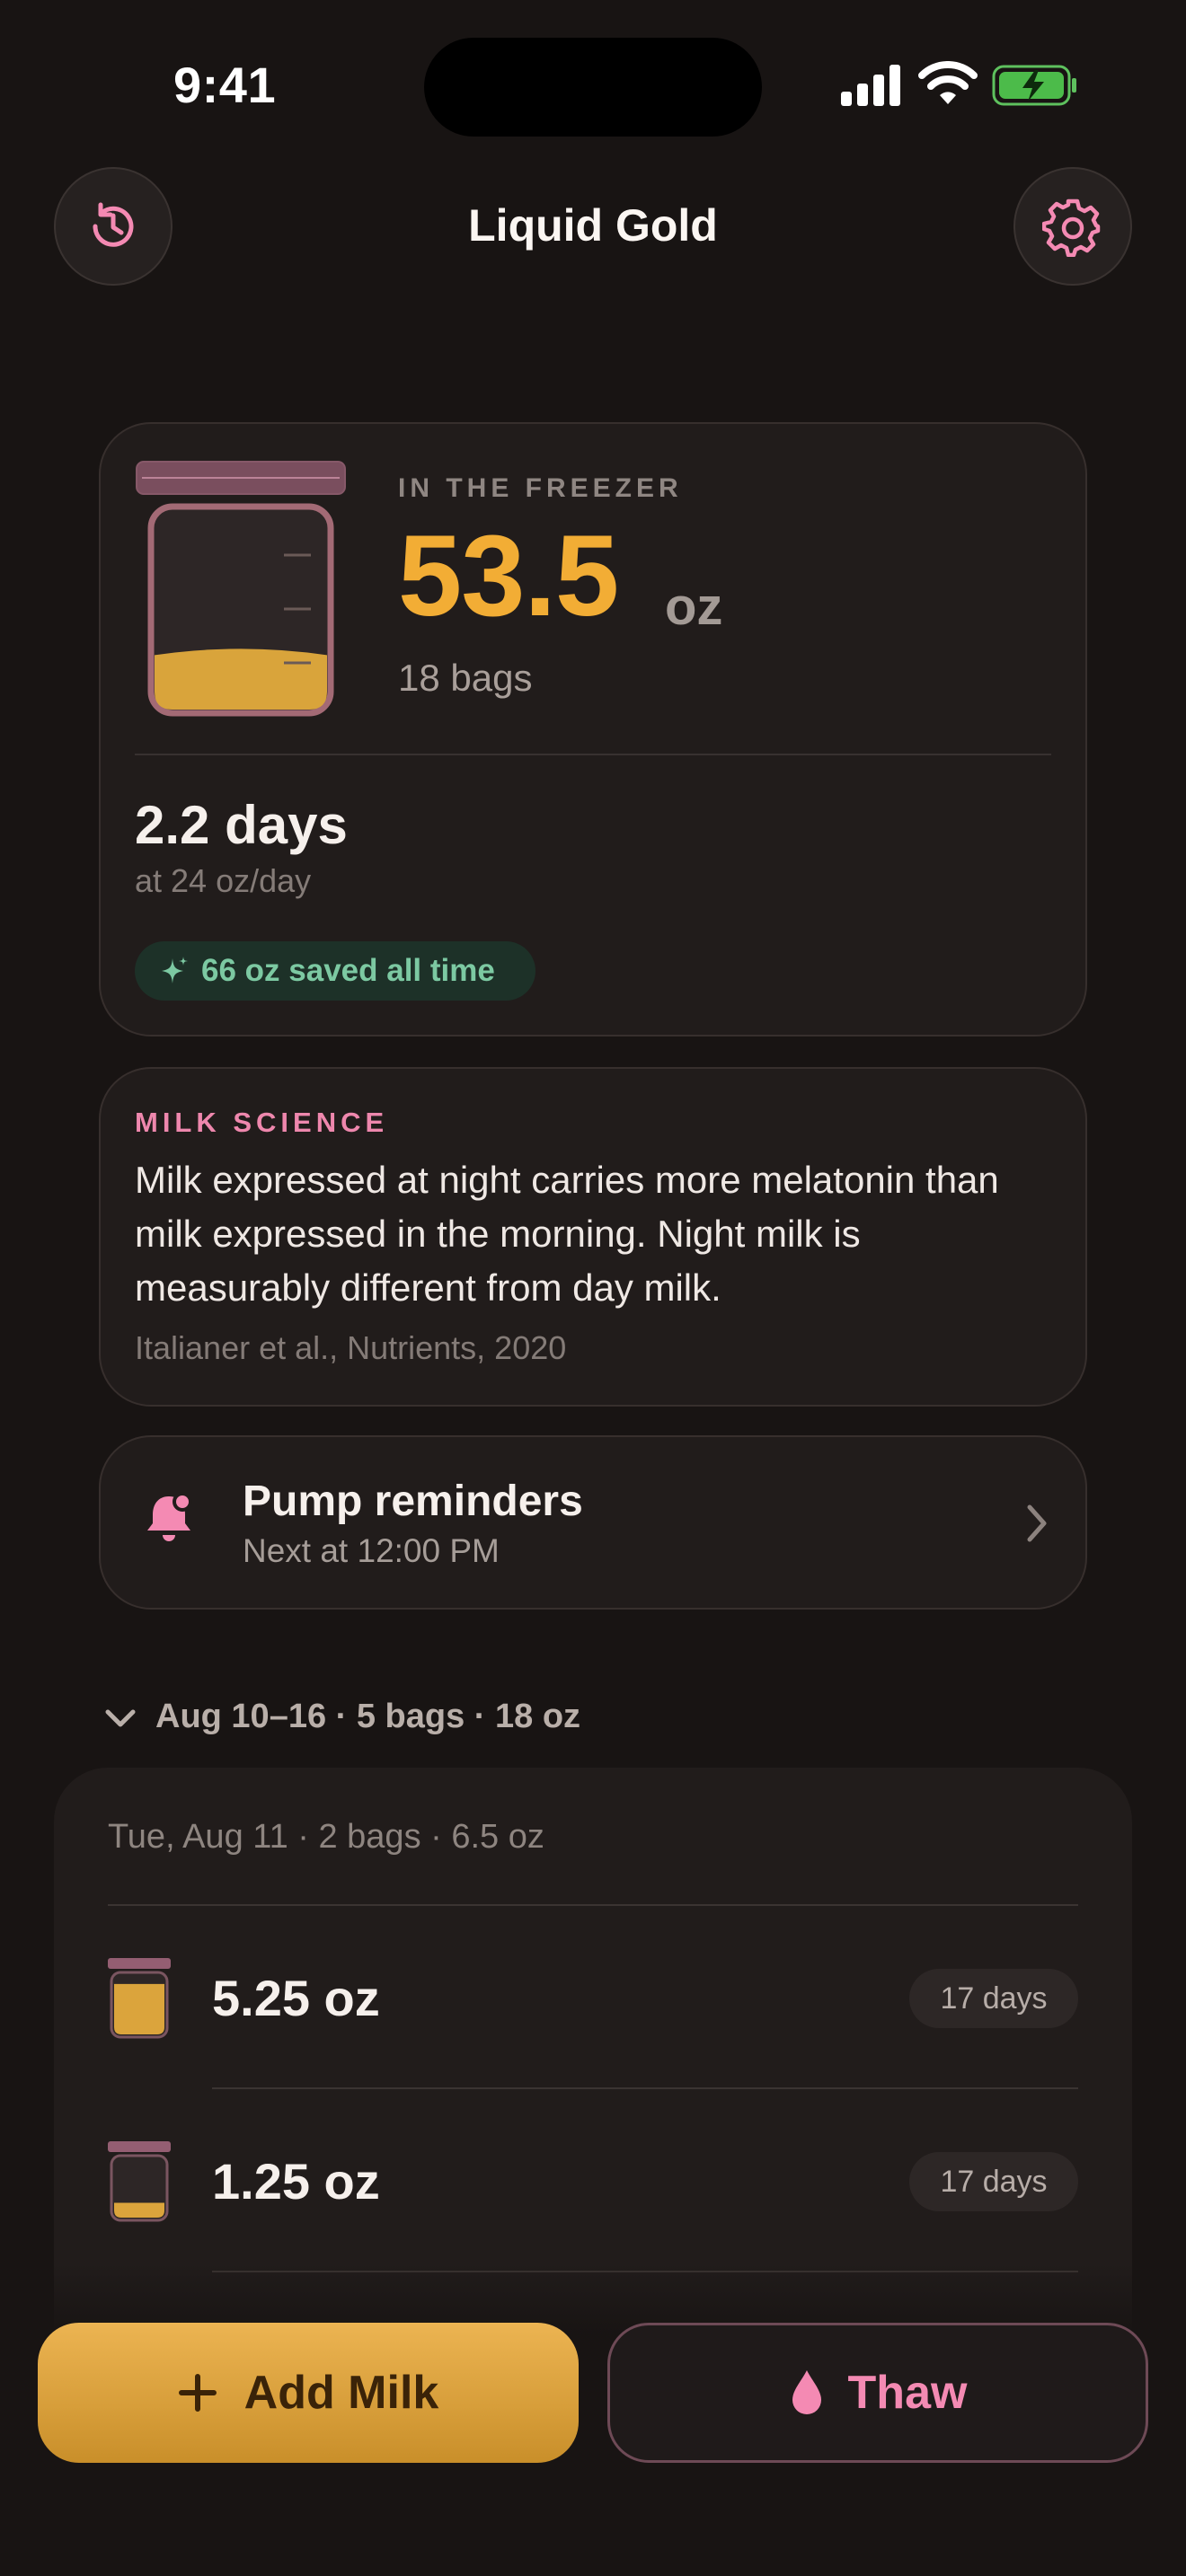 This screenshot has height=2576, width=1186. Describe the element at coordinates (907, 2393) in the screenshot. I see `thaw-label: Thaw` at that location.